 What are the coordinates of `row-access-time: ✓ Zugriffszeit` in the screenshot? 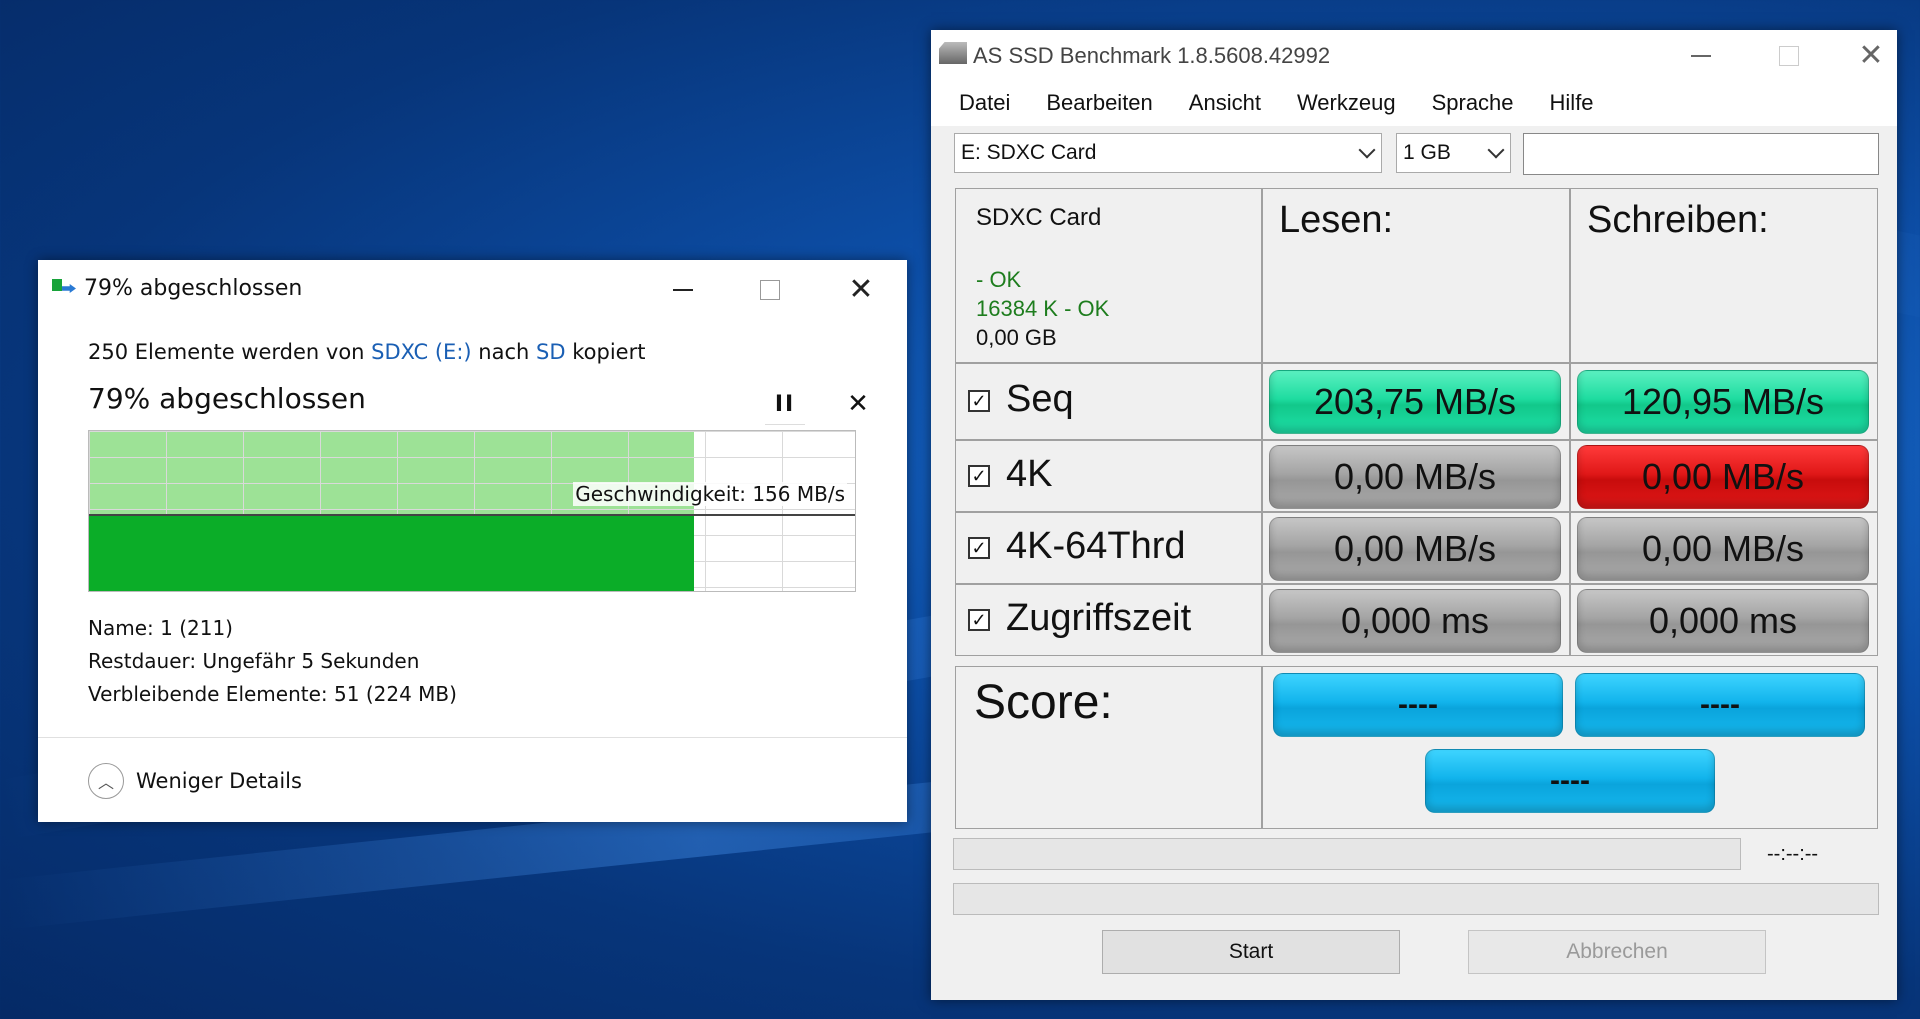 It's located at (1108, 620).